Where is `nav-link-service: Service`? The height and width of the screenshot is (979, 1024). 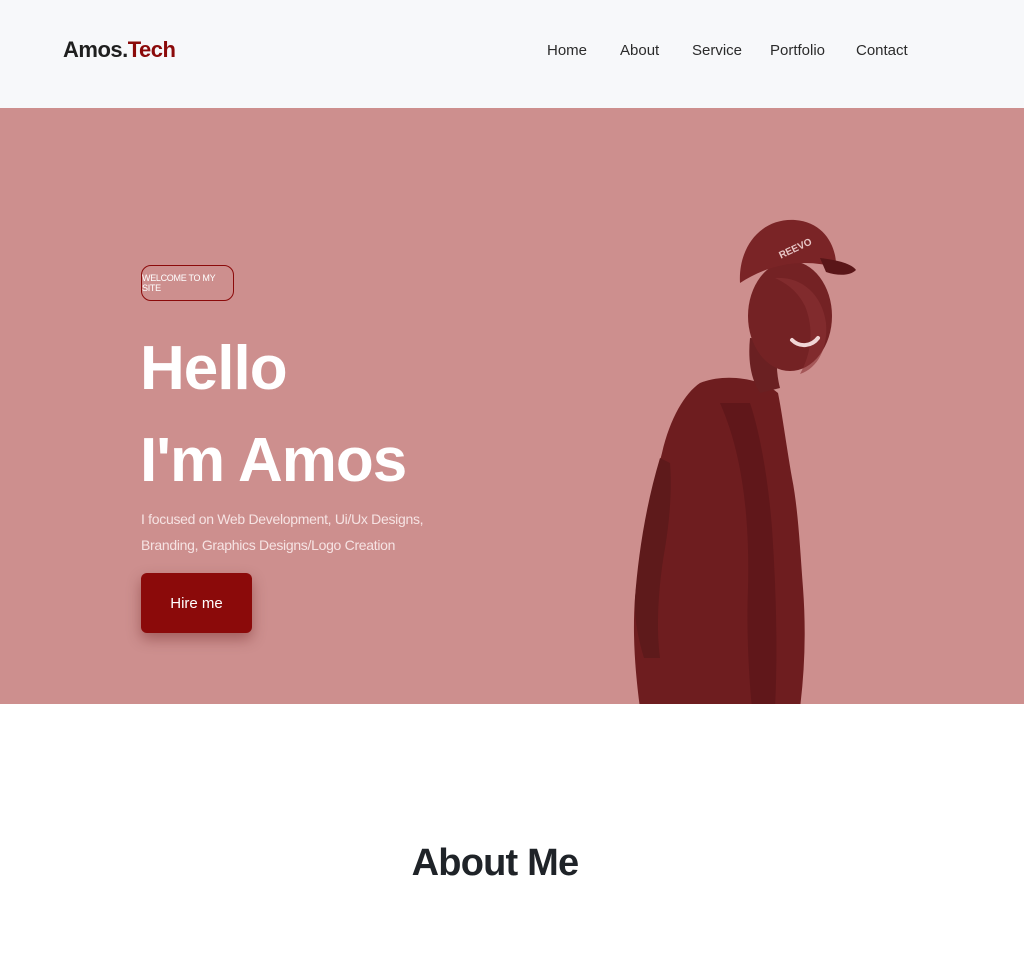 nav-link-service: Service is located at coordinates (717, 50).